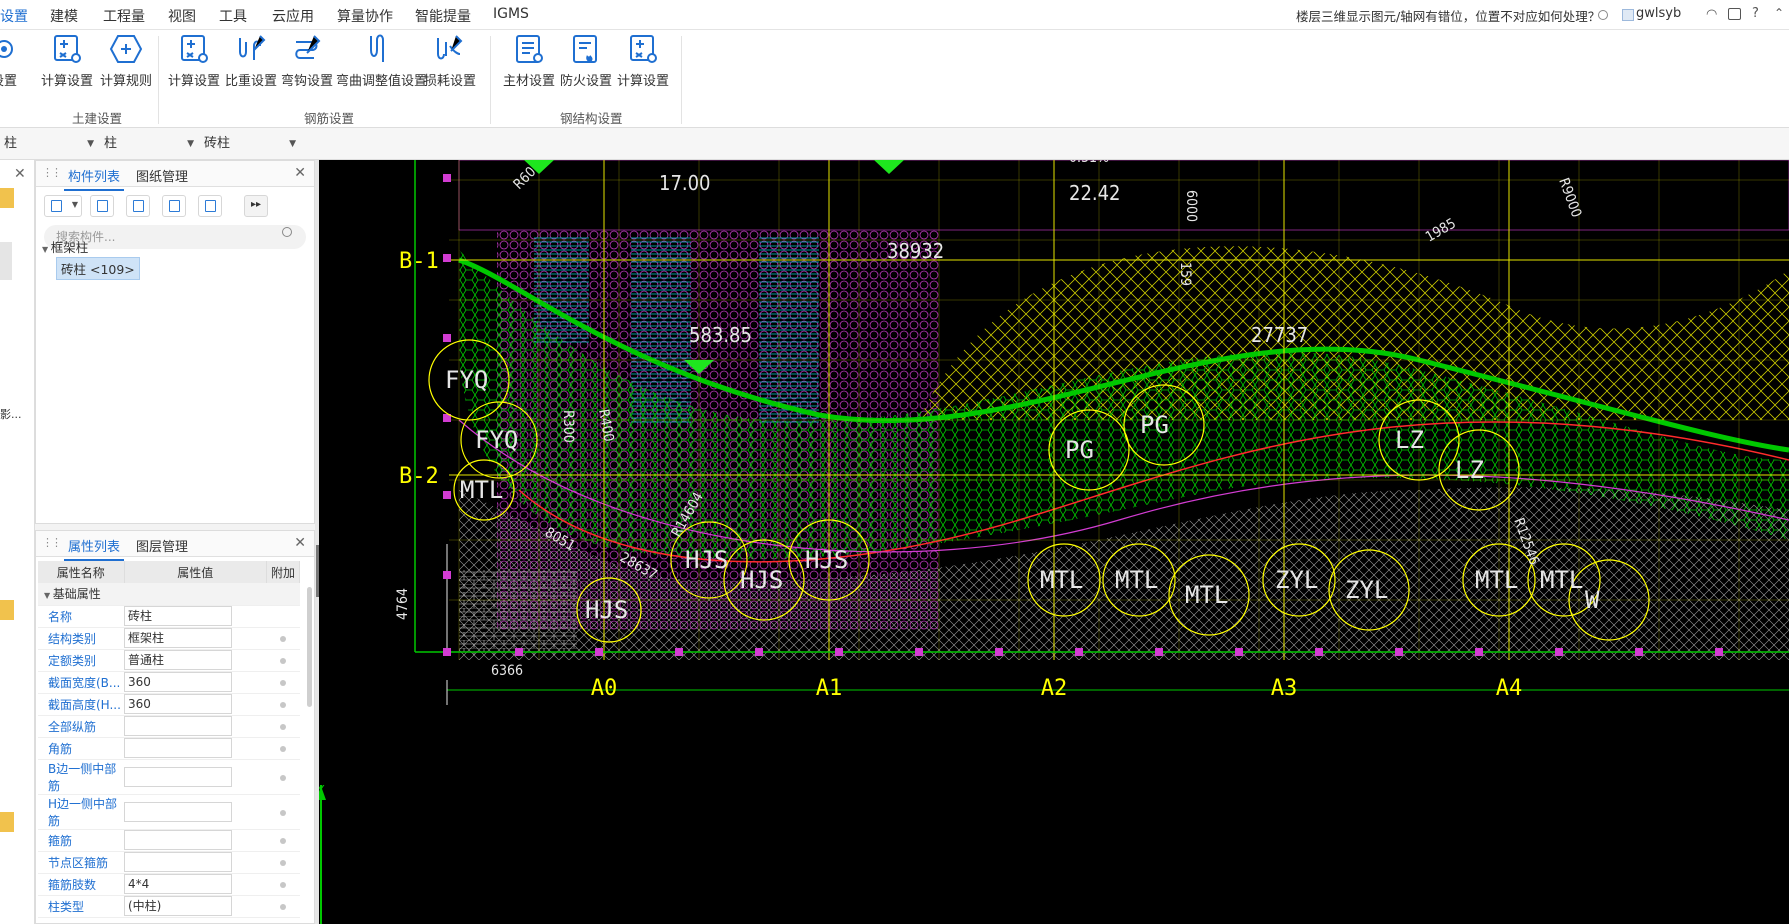 This screenshot has width=1789, height=924. What do you see at coordinates (63, 206) in the screenshot?
I see `new-component-button: ▼` at bounding box center [63, 206].